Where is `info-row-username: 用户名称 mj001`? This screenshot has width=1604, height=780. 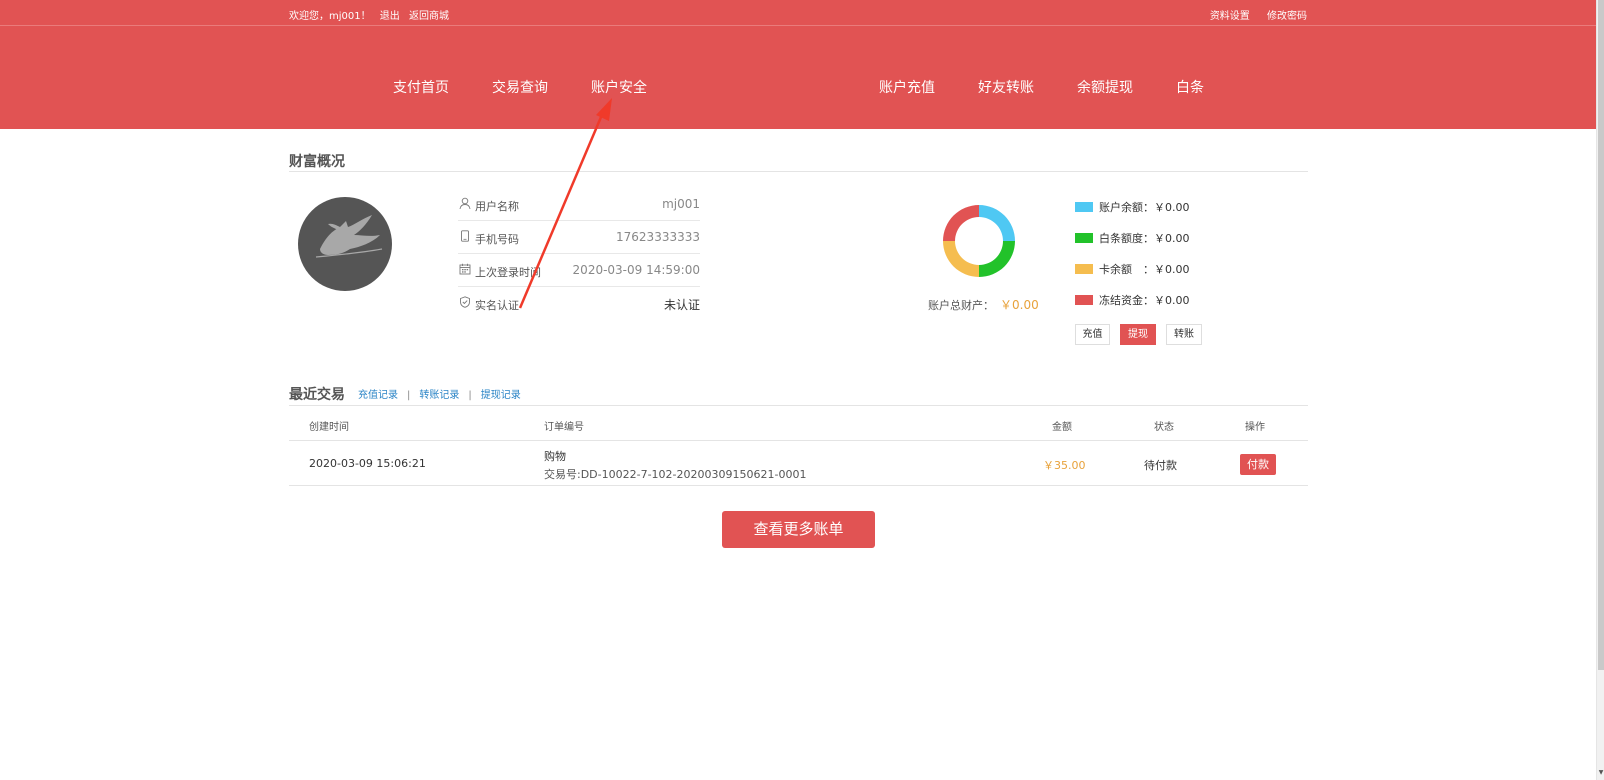 info-row-username: 用户名称 mj001 is located at coordinates (579, 204).